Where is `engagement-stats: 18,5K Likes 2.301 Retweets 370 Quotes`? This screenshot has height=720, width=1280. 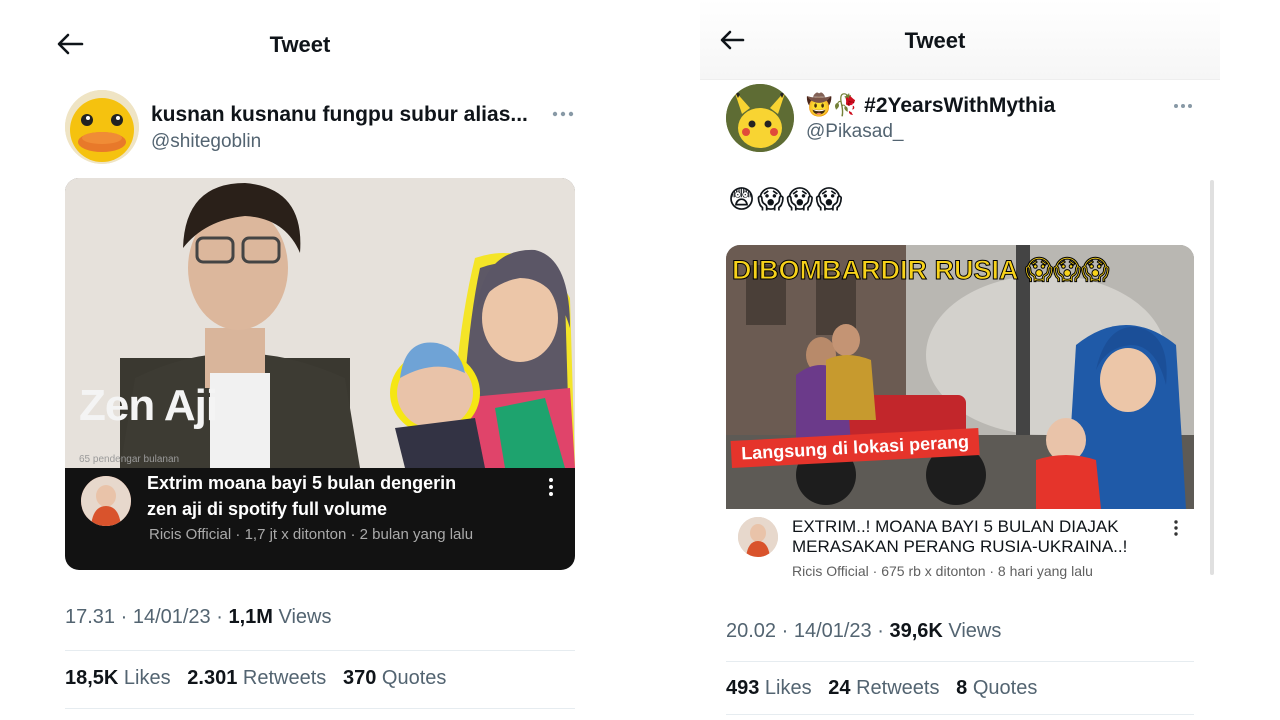 engagement-stats: 18,5K Likes 2.301 Retweets 370 Quotes is located at coordinates (255, 678).